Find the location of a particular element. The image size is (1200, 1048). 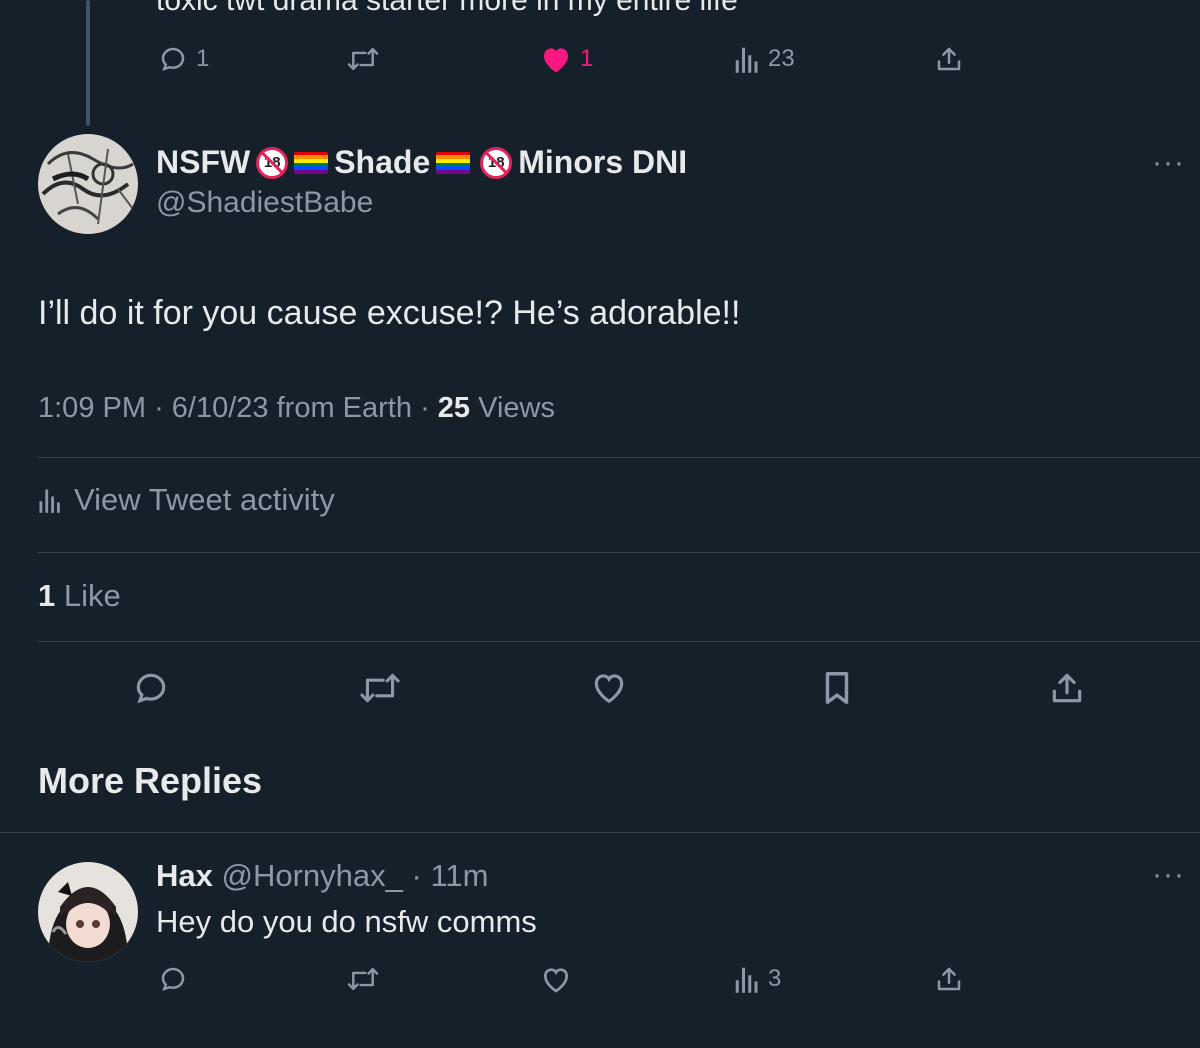

author-name: NSFW 18 Shade 18 Minors DNI is located at coordinates (421, 162).